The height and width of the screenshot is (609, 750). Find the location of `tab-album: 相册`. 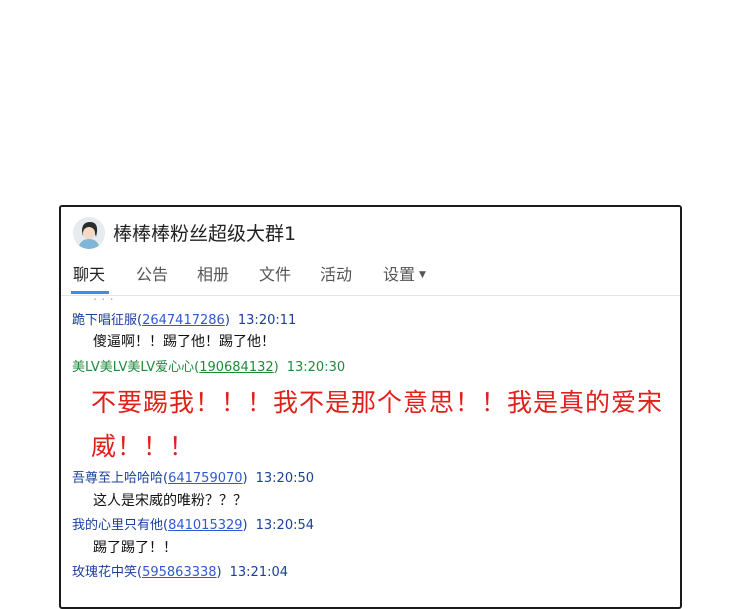

tab-album: 相册 is located at coordinates (213, 273).